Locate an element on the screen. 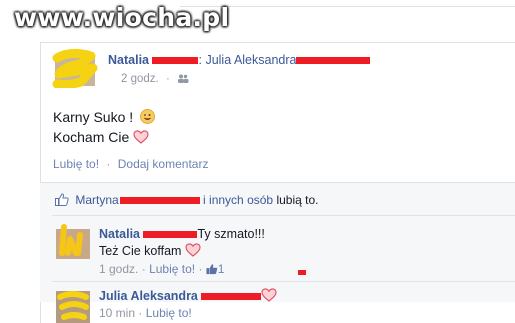 The width and height of the screenshot is (515, 323). post-line: Karny Suko ! is located at coordinates (104, 117).